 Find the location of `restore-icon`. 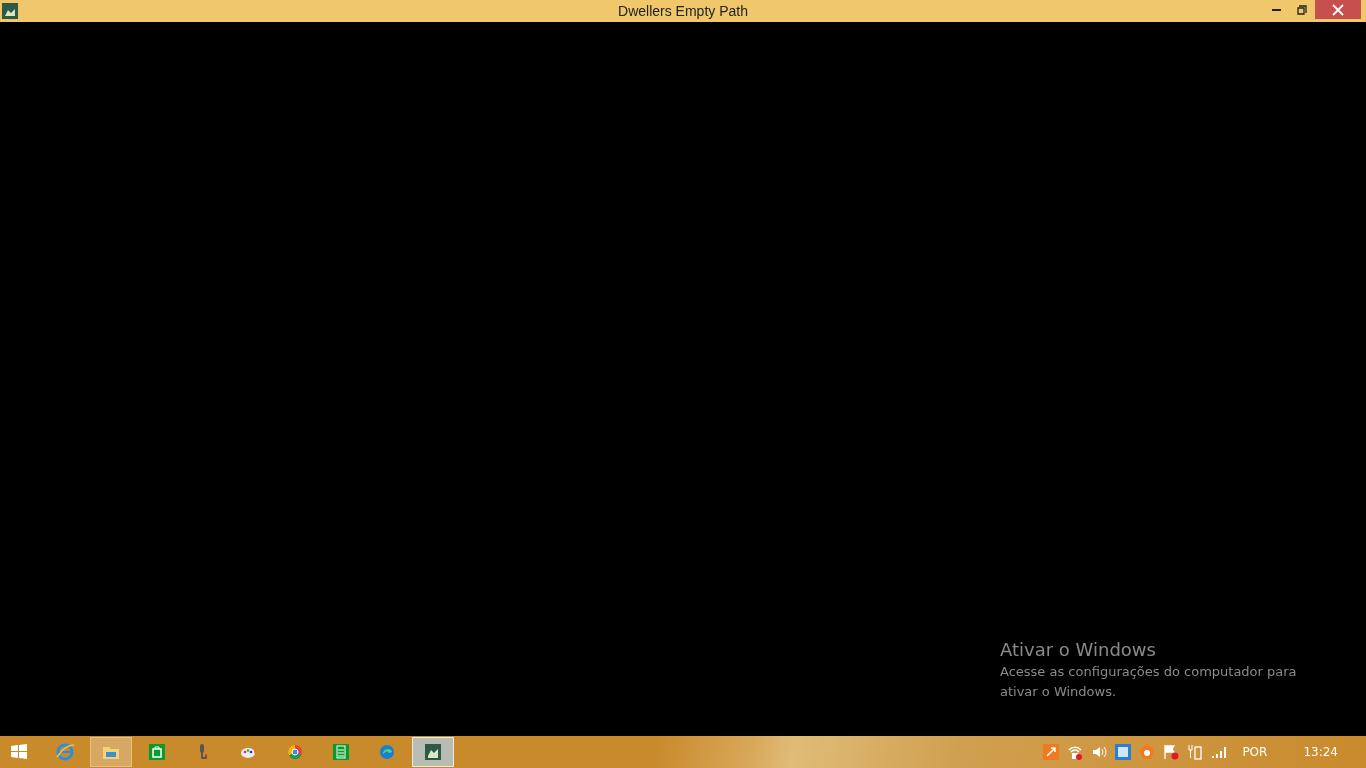

restore-icon is located at coordinates (1302, 9).